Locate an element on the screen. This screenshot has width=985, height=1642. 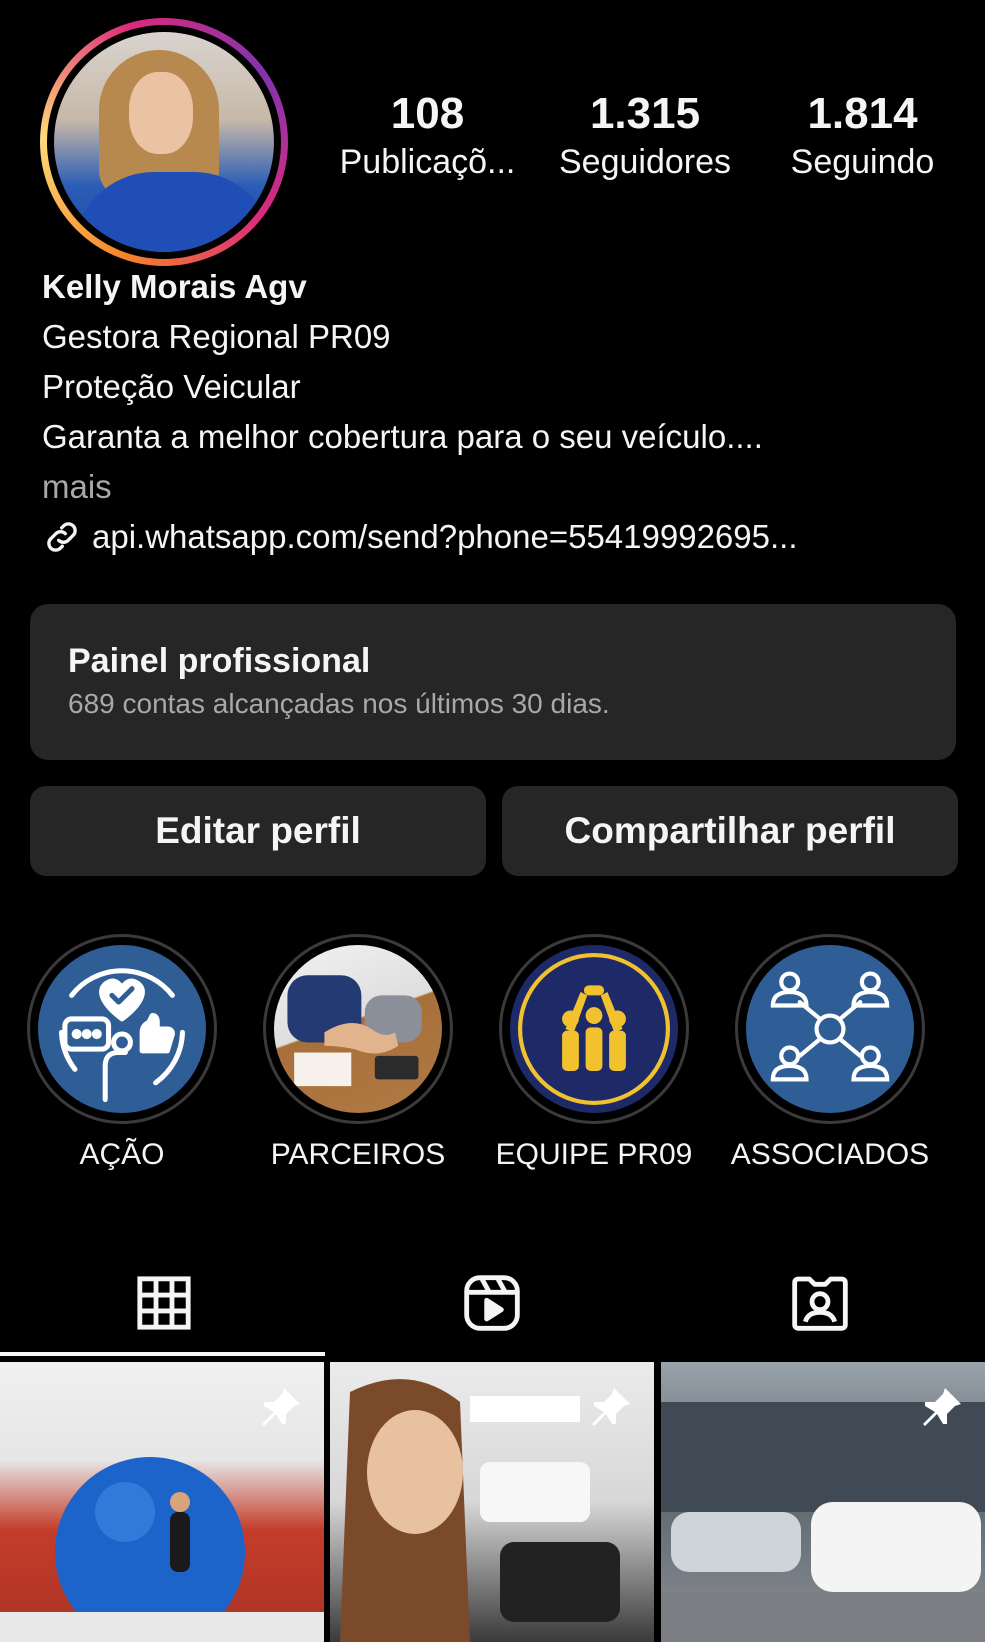
stat-following-value: 1.814 is located at coordinates (862, 113).